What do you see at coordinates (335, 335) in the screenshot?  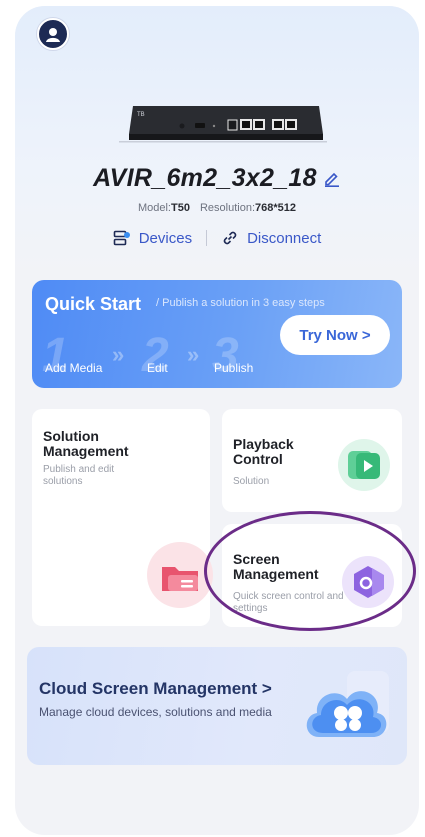 I see `try-now-button: Try Now >` at bounding box center [335, 335].